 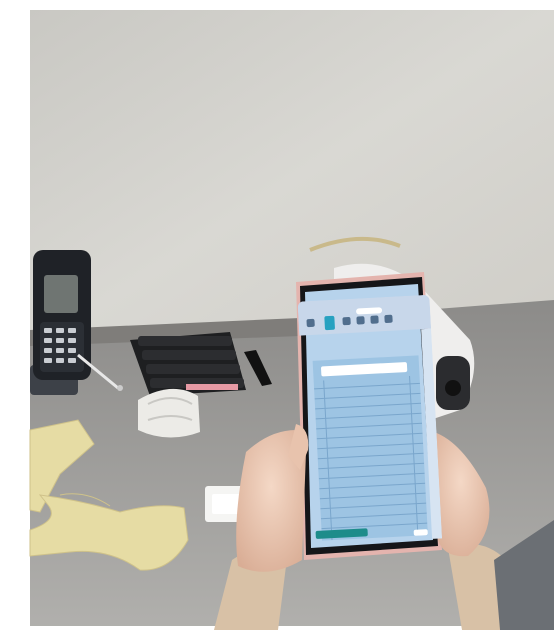 I want to click on pink-card, so click(x=212, y=387).